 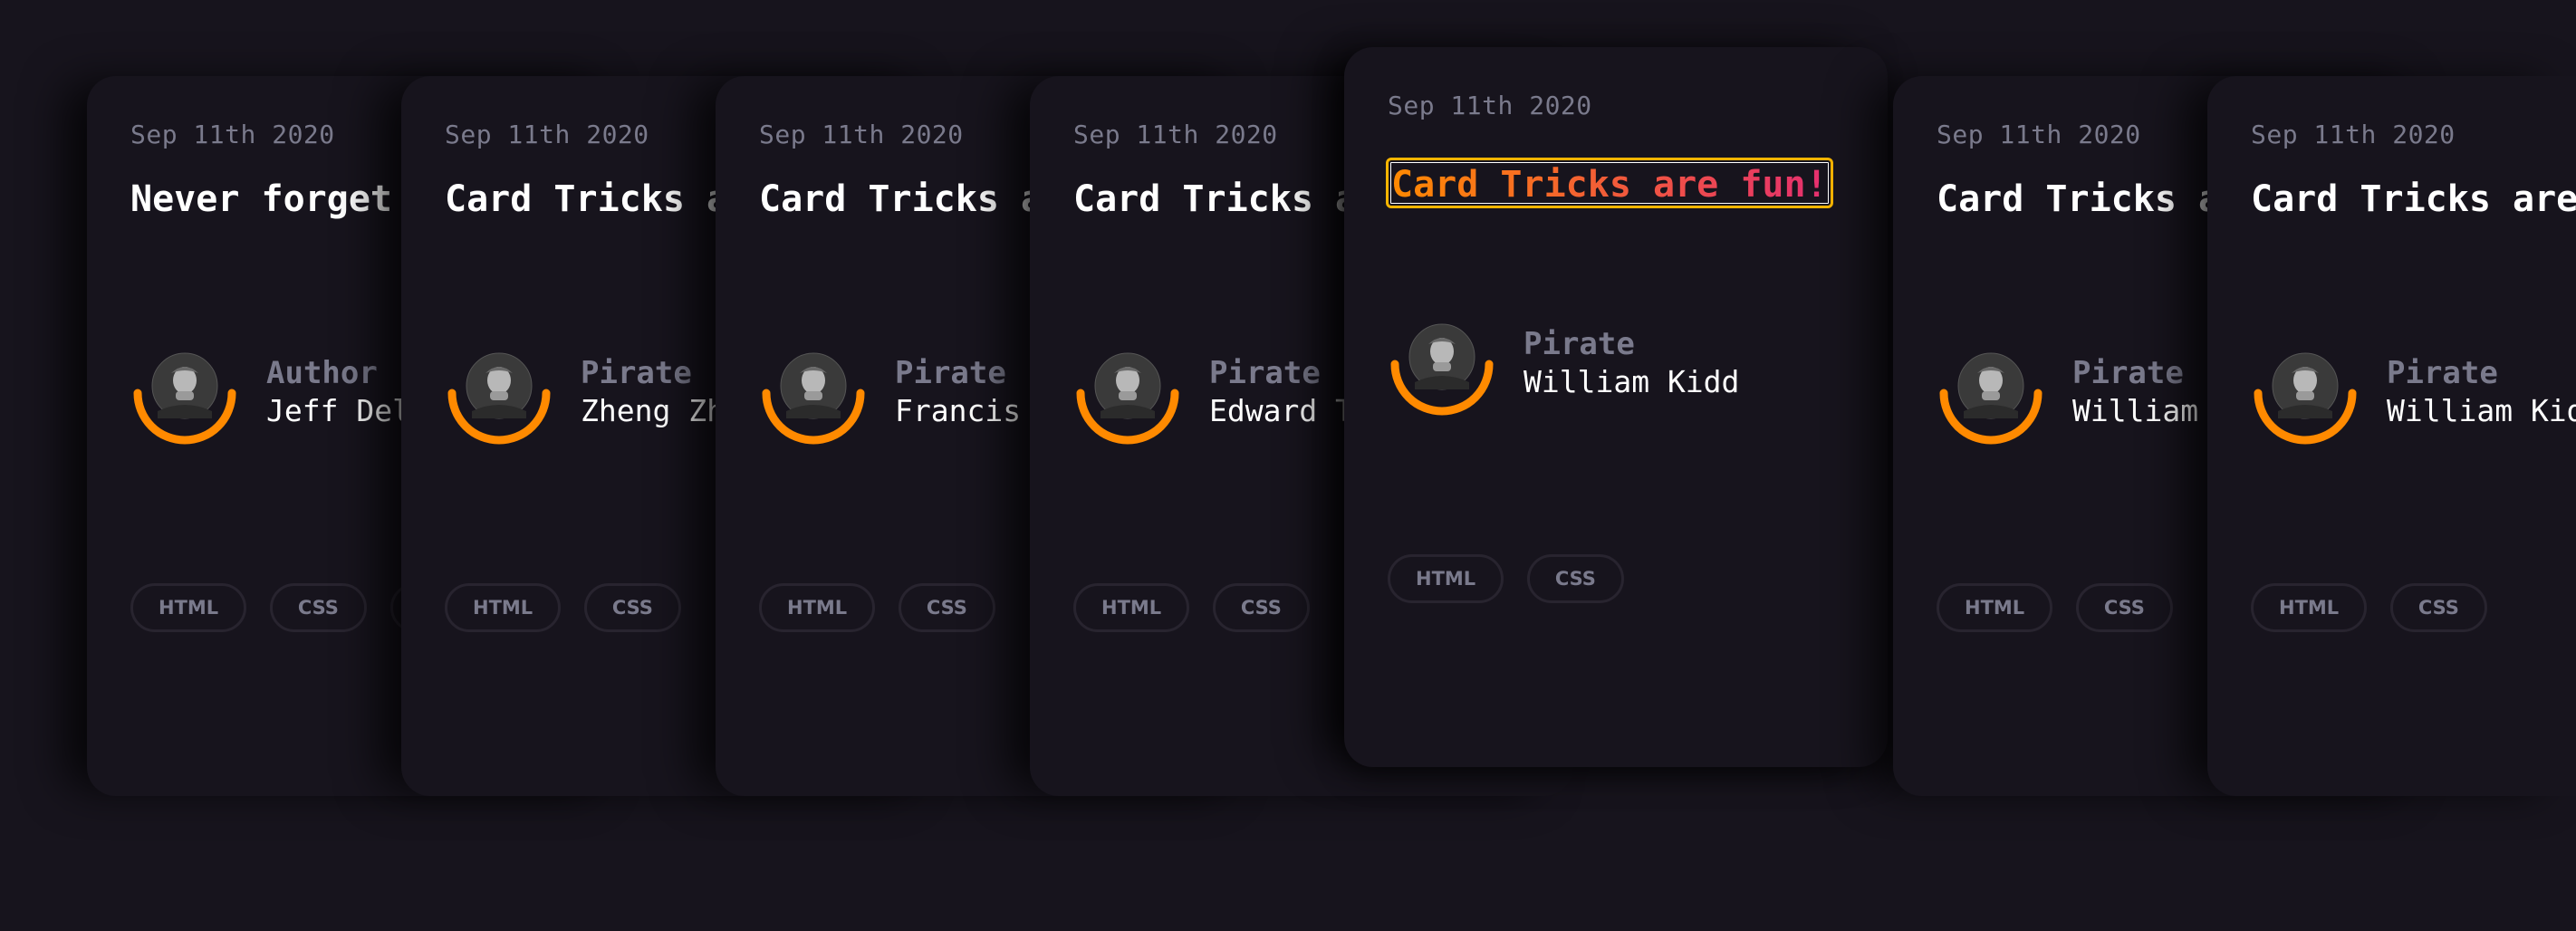 I want to click on card-title: Card Tricks are fun!, so click(x=2413, y=199).